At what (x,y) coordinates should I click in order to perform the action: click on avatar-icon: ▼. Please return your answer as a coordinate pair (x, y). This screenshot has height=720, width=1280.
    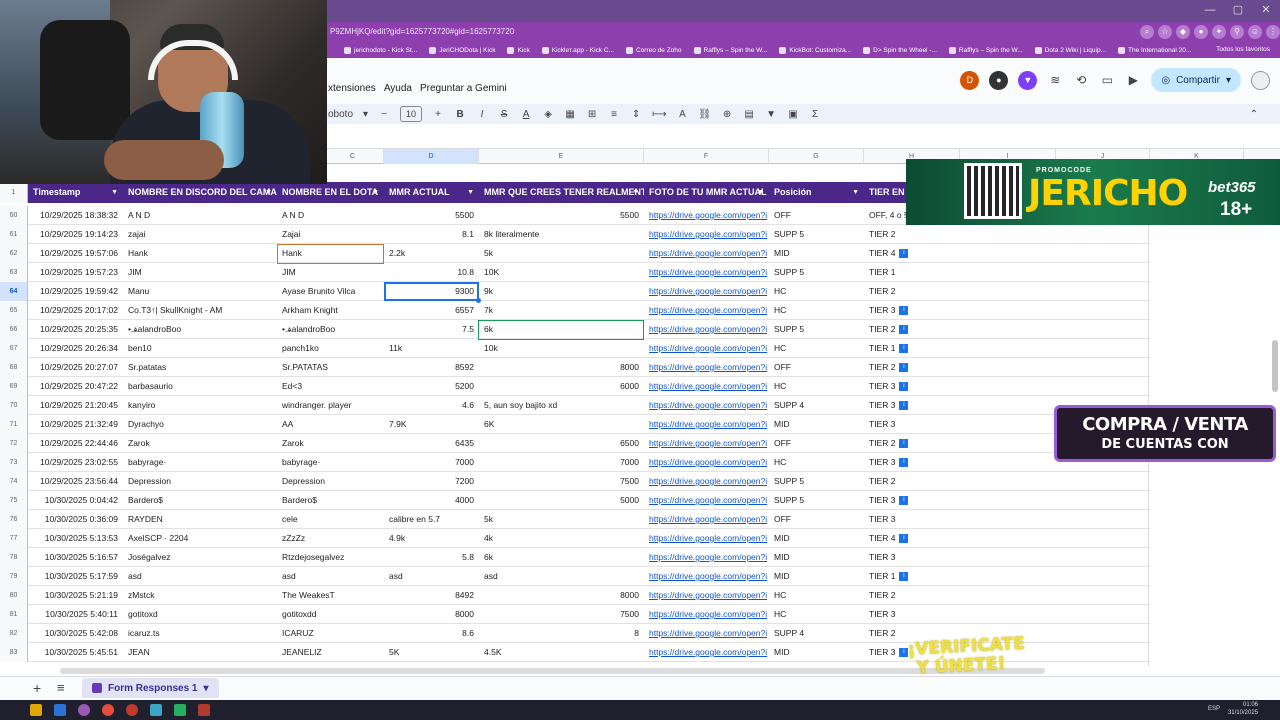
    Looking at the image, I should click on (1028, 80).